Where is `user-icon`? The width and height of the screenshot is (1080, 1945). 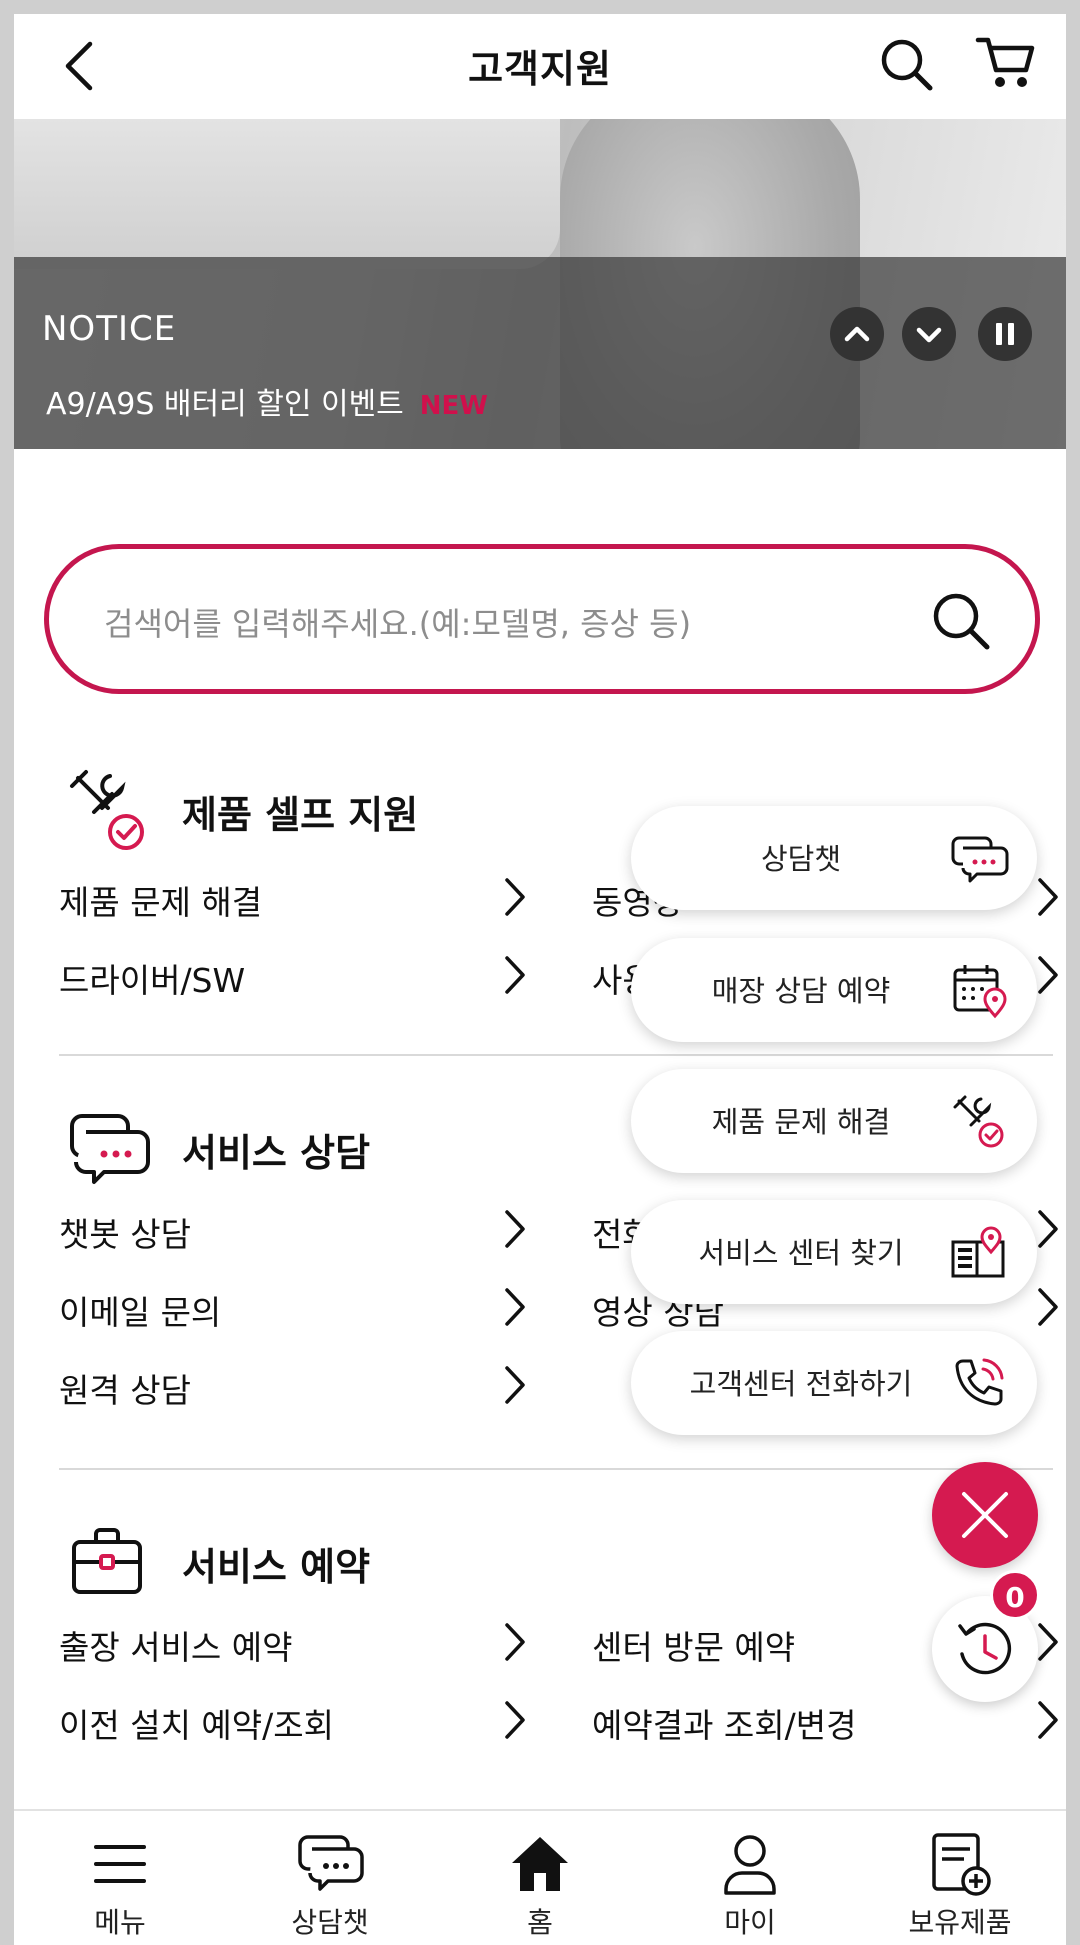 user-icon is located at coordinates (750, 1865).